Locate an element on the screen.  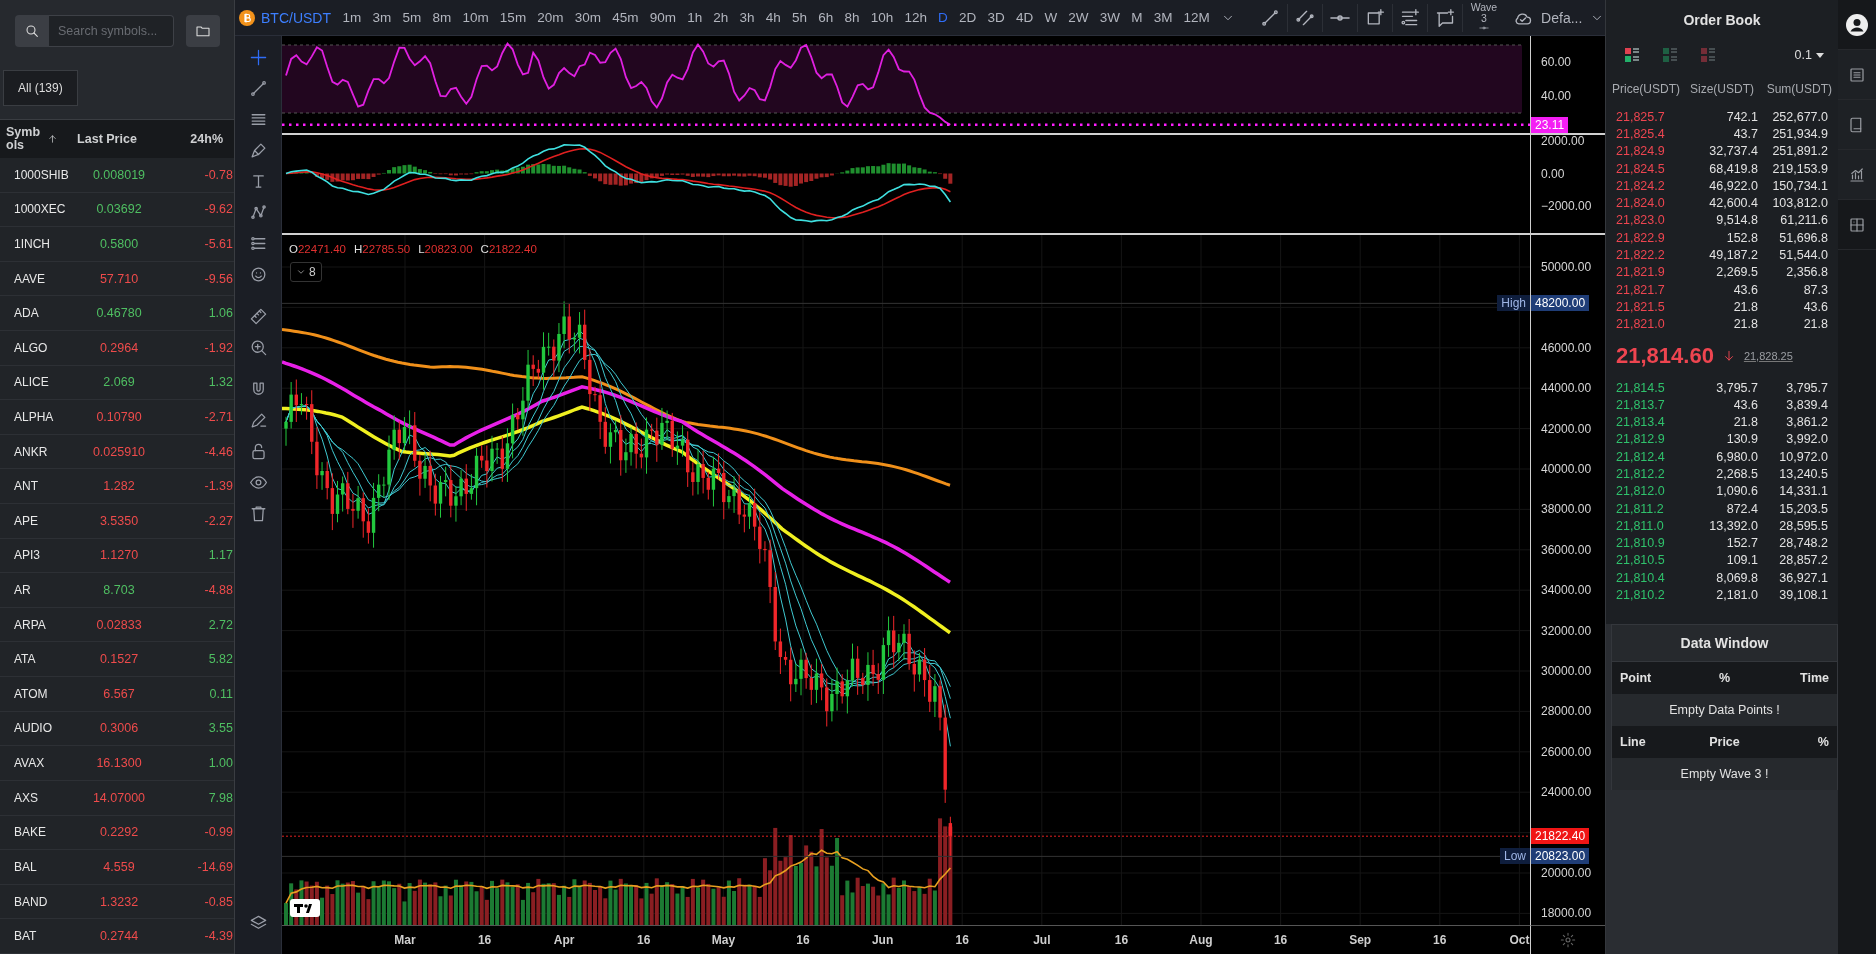
last-price: 21,814.60 is located at coordinates (1665, 355).